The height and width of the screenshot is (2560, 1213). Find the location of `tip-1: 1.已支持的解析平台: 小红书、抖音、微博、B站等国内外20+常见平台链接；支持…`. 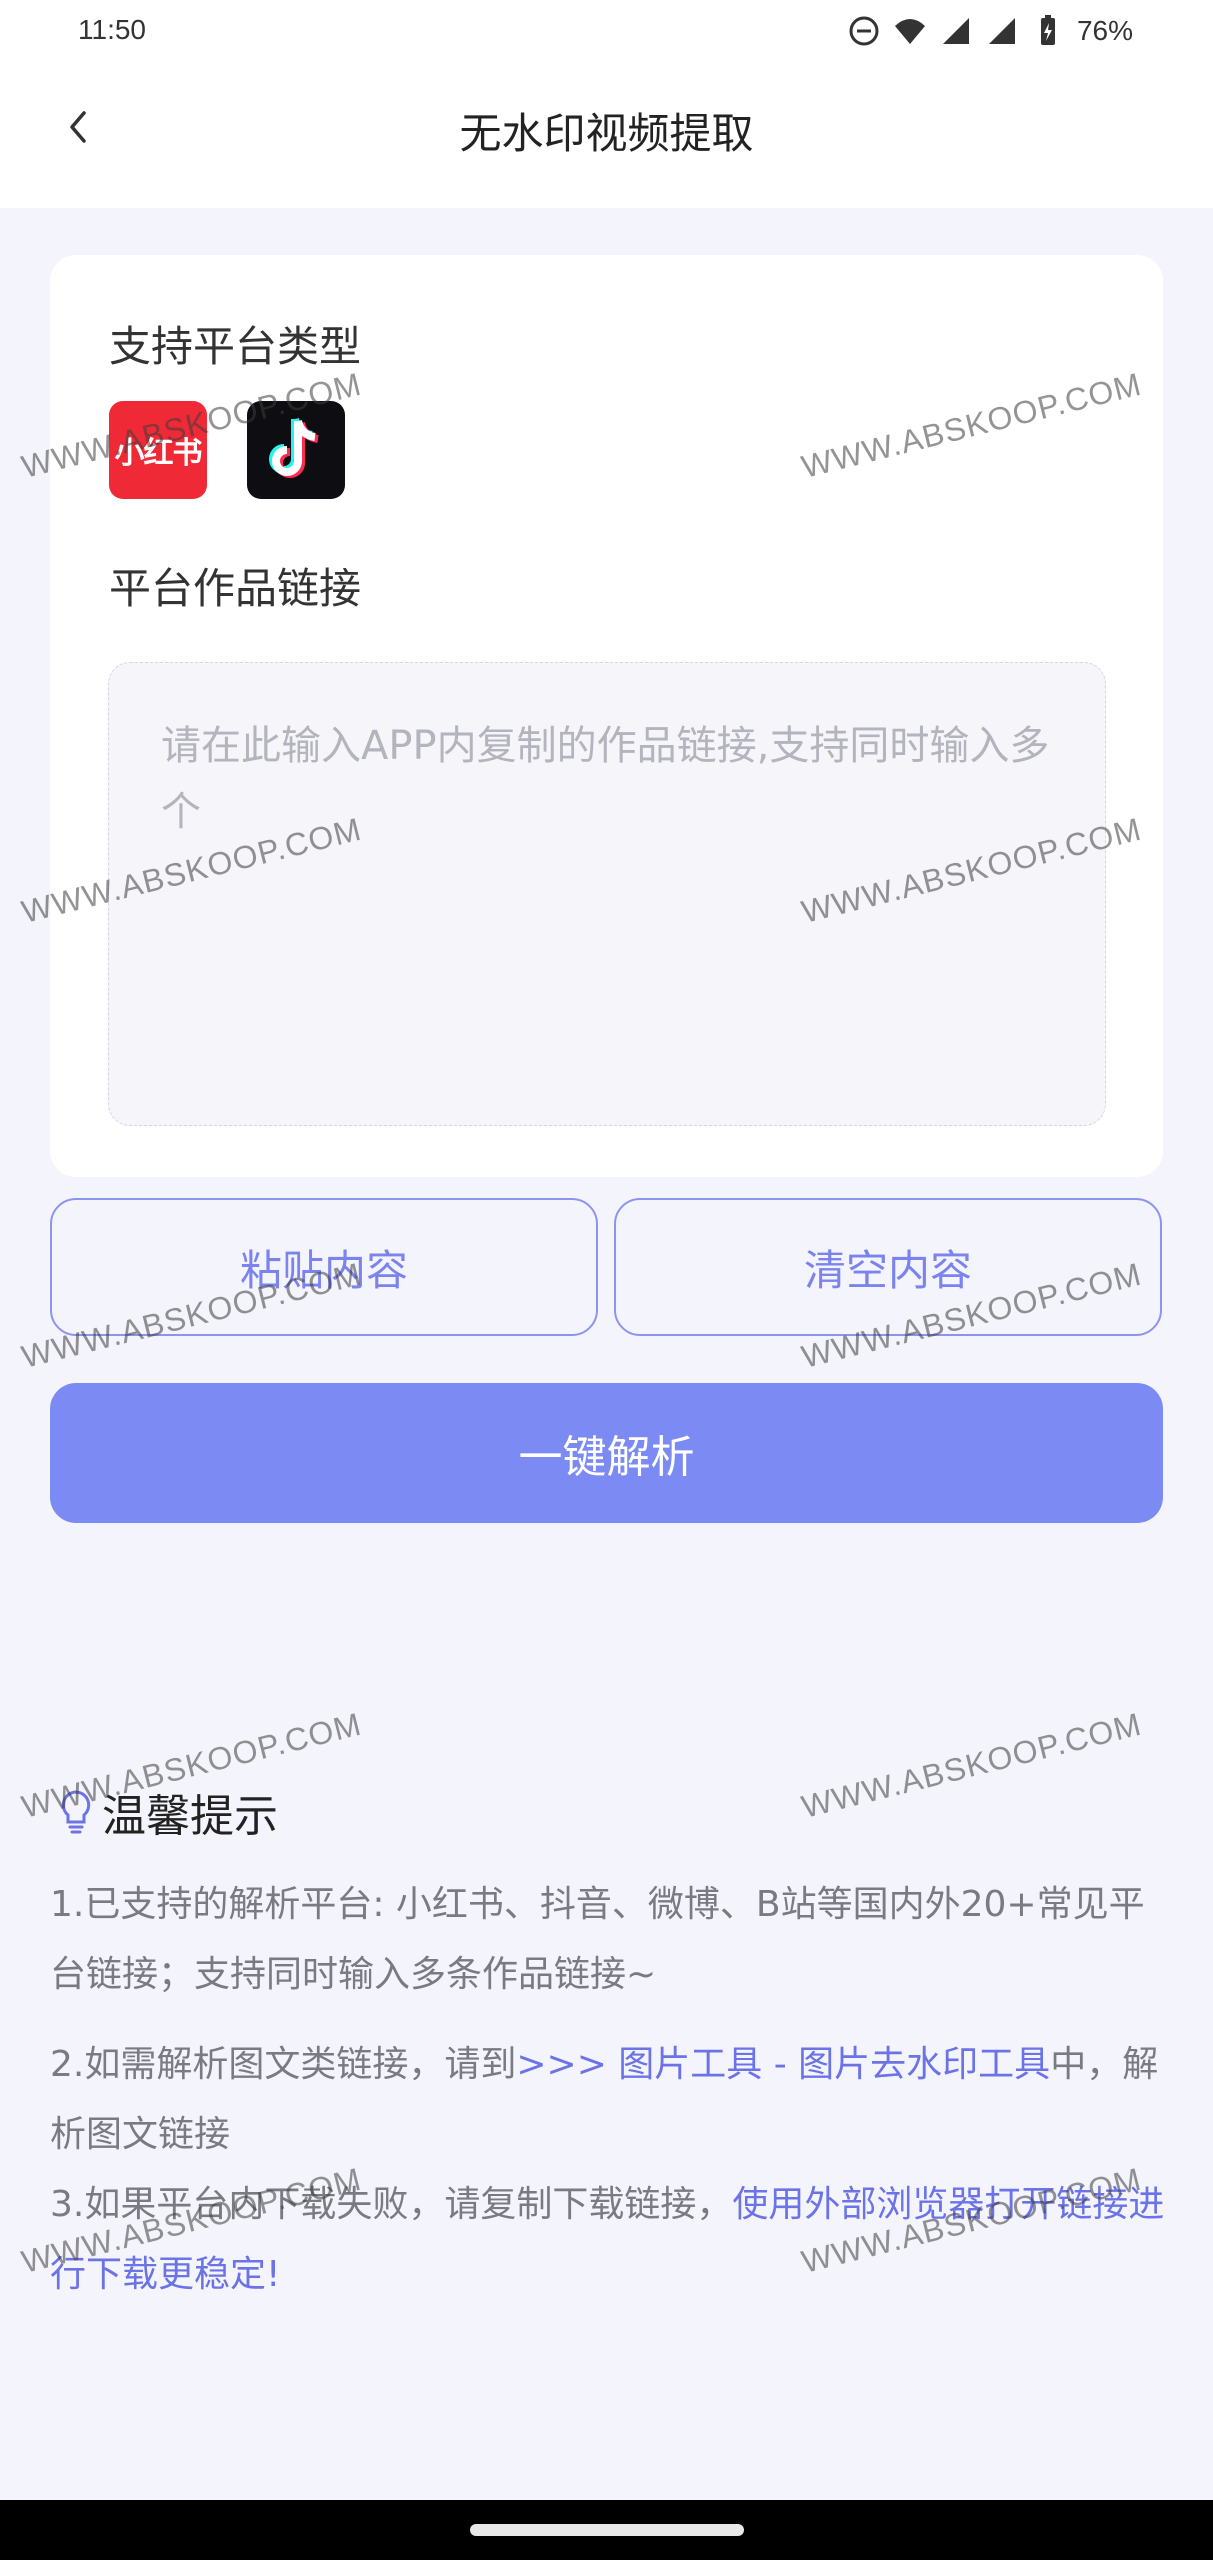

tip-1: 1.已支持的解析平台: 小红书、抖音、微博、B站等国内外20+常见平台链接；支持… is located at coordinates (597, 1939).